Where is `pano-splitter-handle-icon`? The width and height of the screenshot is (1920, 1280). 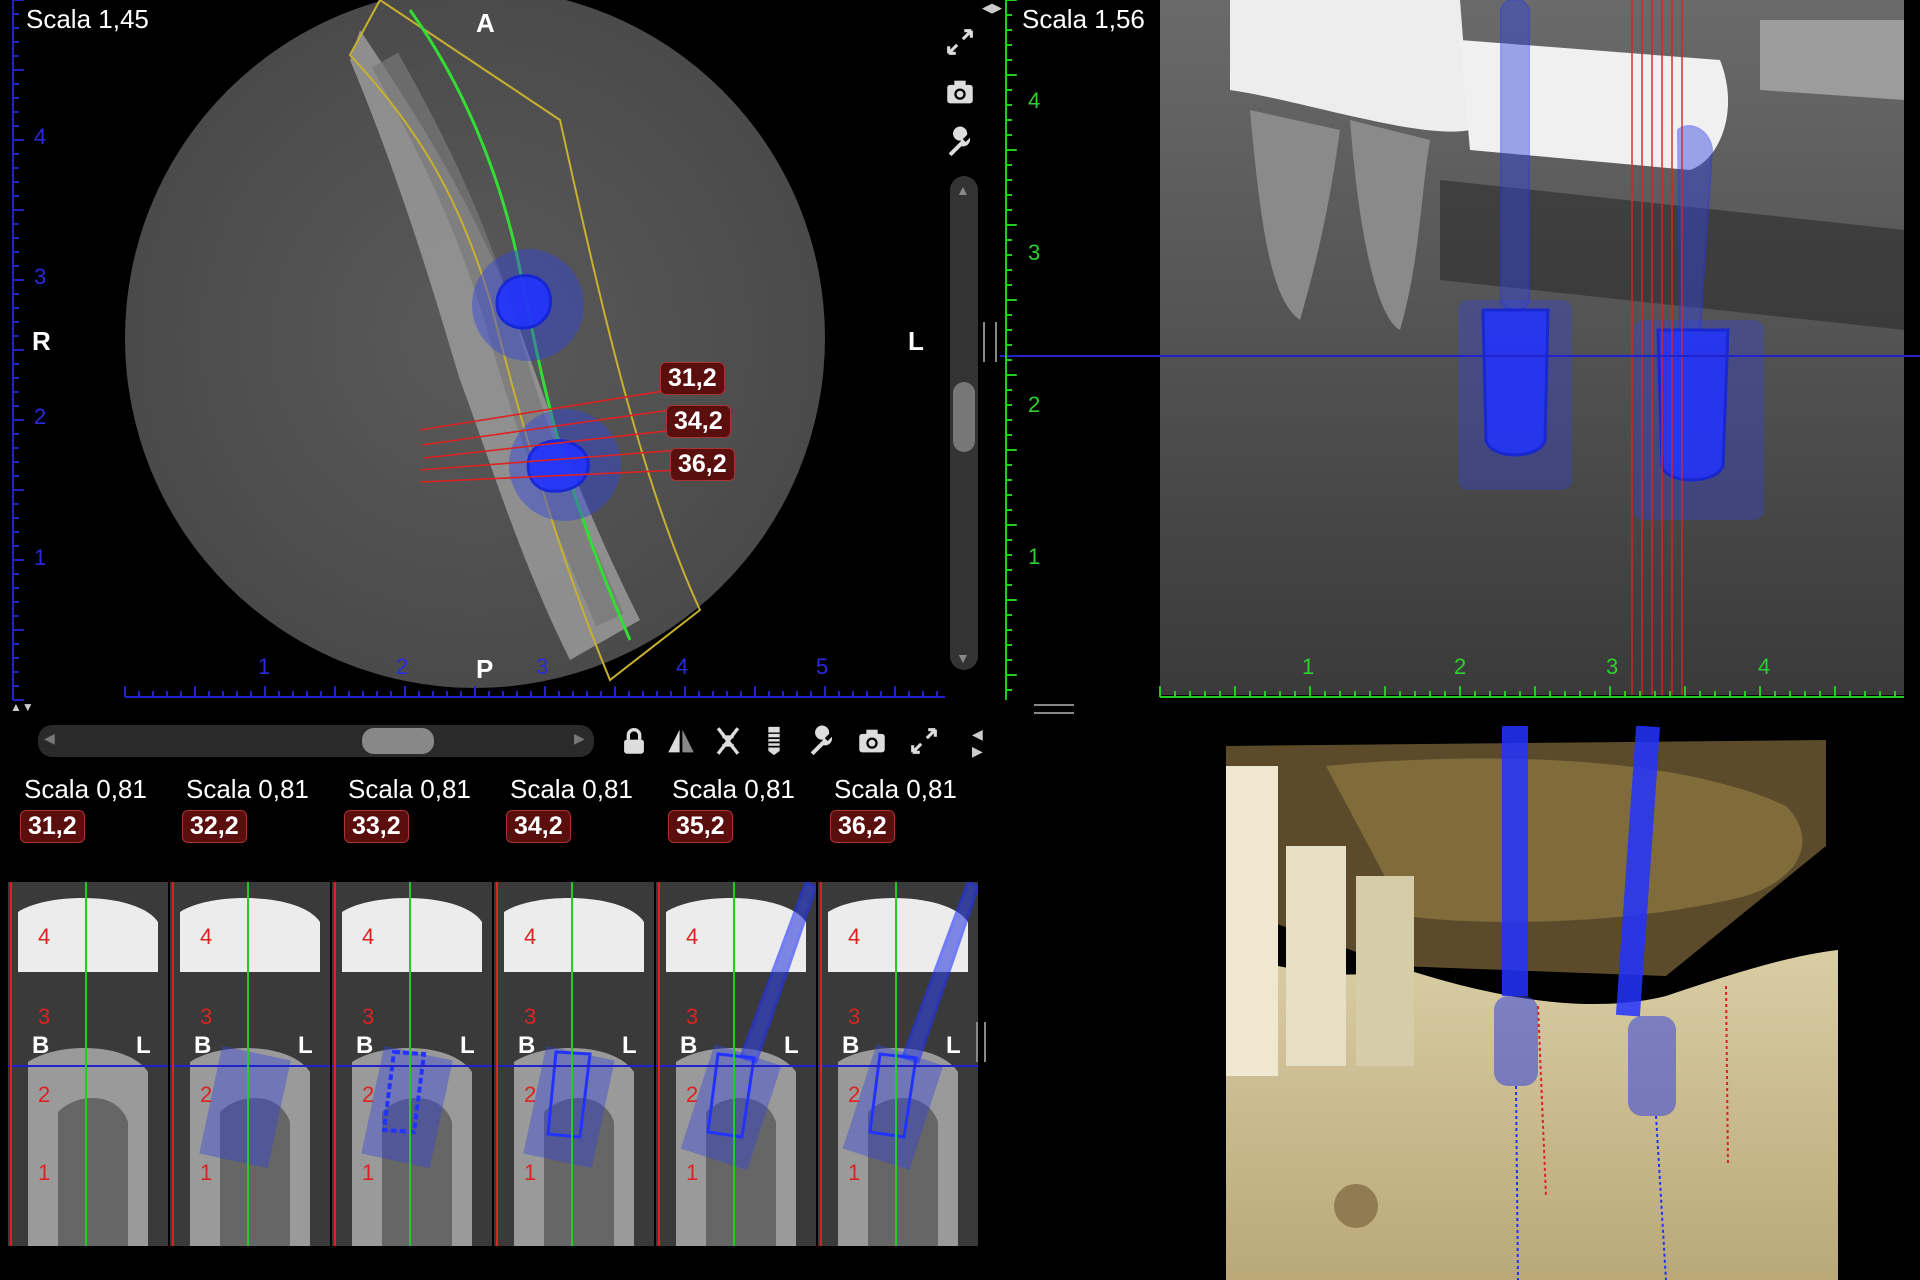
pano-splitter-handle-icon is located at coordinates (1054, 709).